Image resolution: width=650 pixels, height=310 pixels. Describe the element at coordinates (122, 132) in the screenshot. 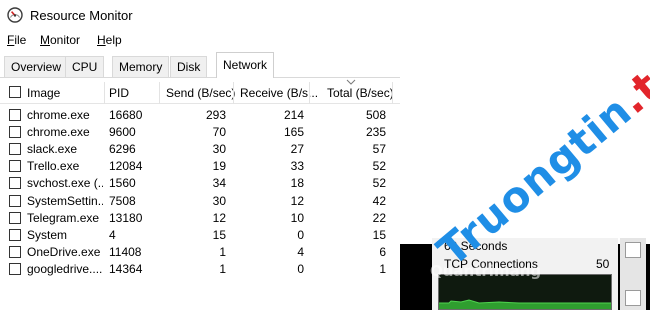

I see `cell-pid: 9600` at that location.